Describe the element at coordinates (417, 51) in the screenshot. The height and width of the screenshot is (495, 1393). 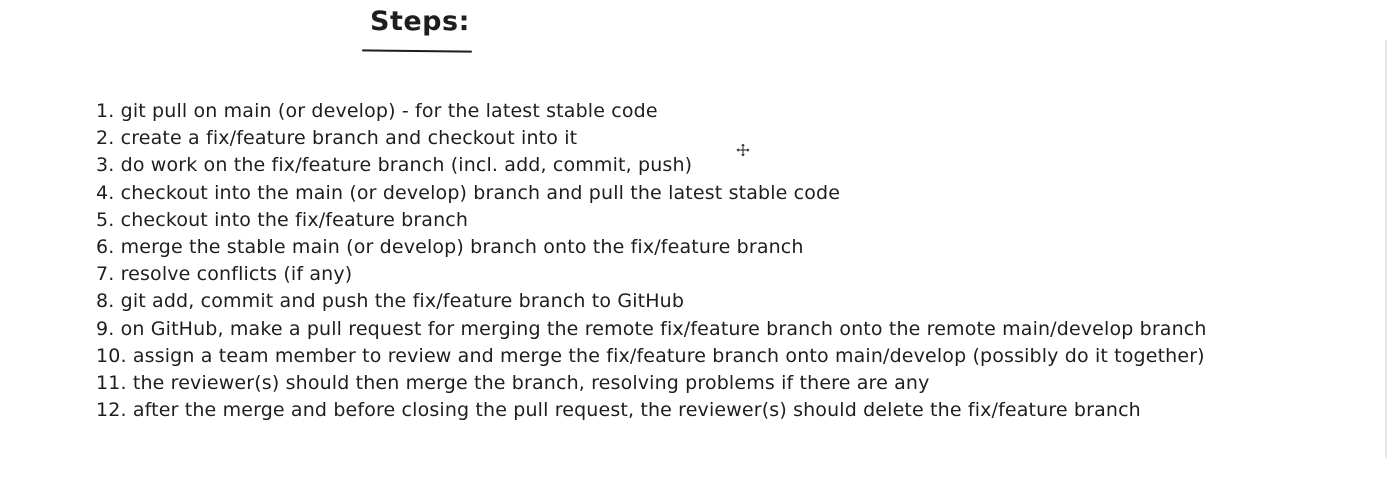
I see `heading-underline` at that location.